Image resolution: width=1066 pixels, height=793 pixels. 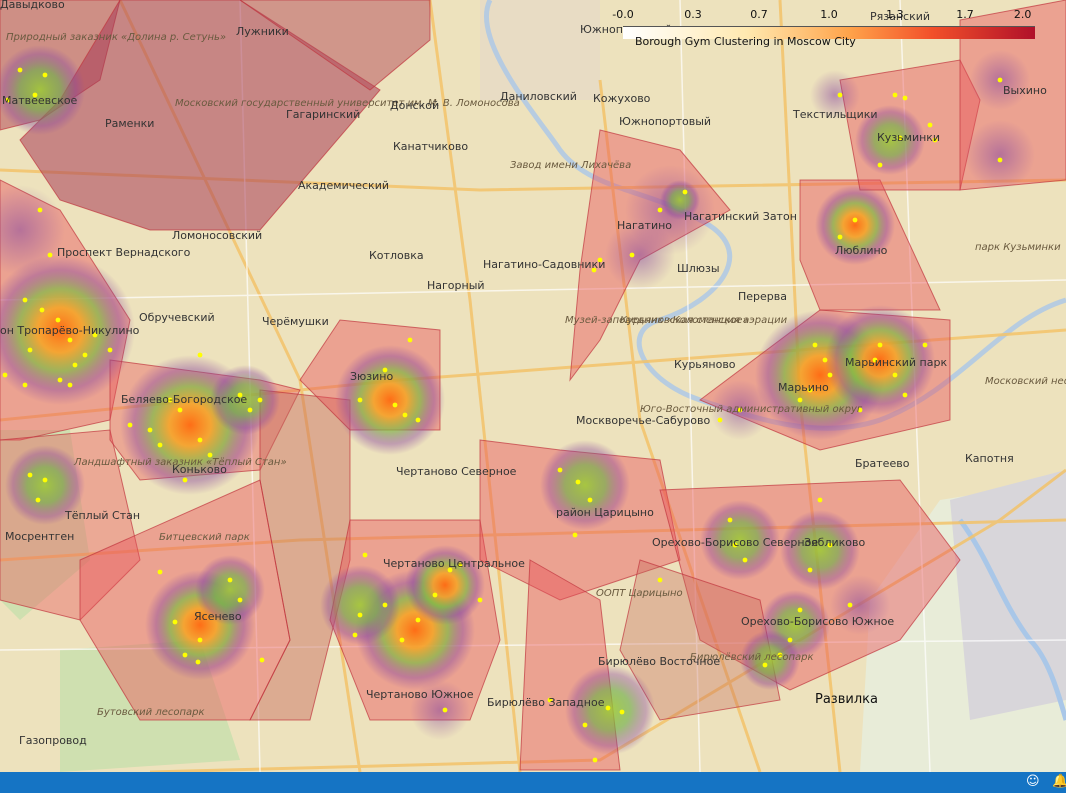 I want to click on label-tekstilshchiki: Текстильщики, so click(x=835, y=114).